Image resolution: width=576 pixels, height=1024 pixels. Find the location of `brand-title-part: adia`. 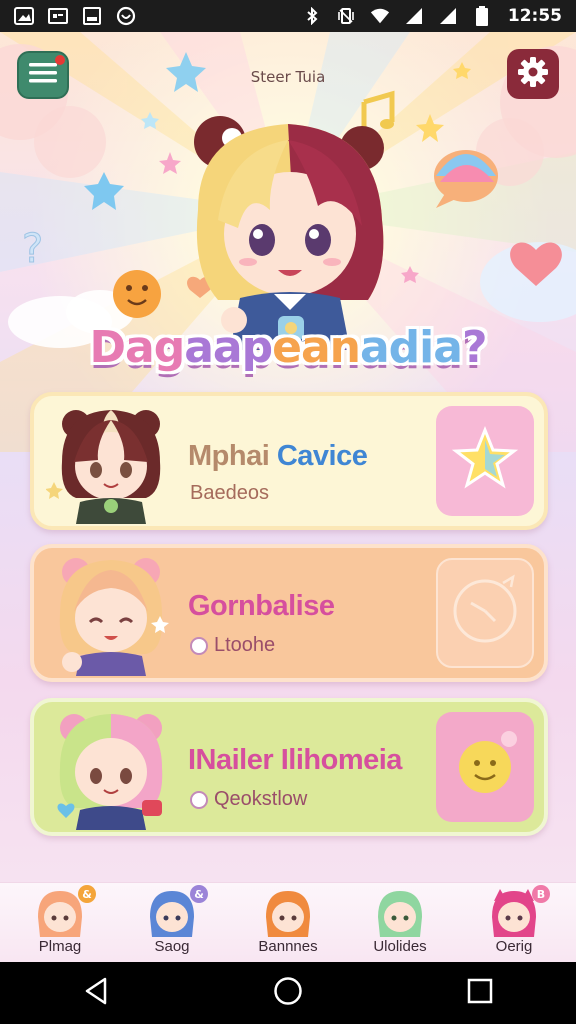

brand-title-part: adia is located at coordinates (411, 347).